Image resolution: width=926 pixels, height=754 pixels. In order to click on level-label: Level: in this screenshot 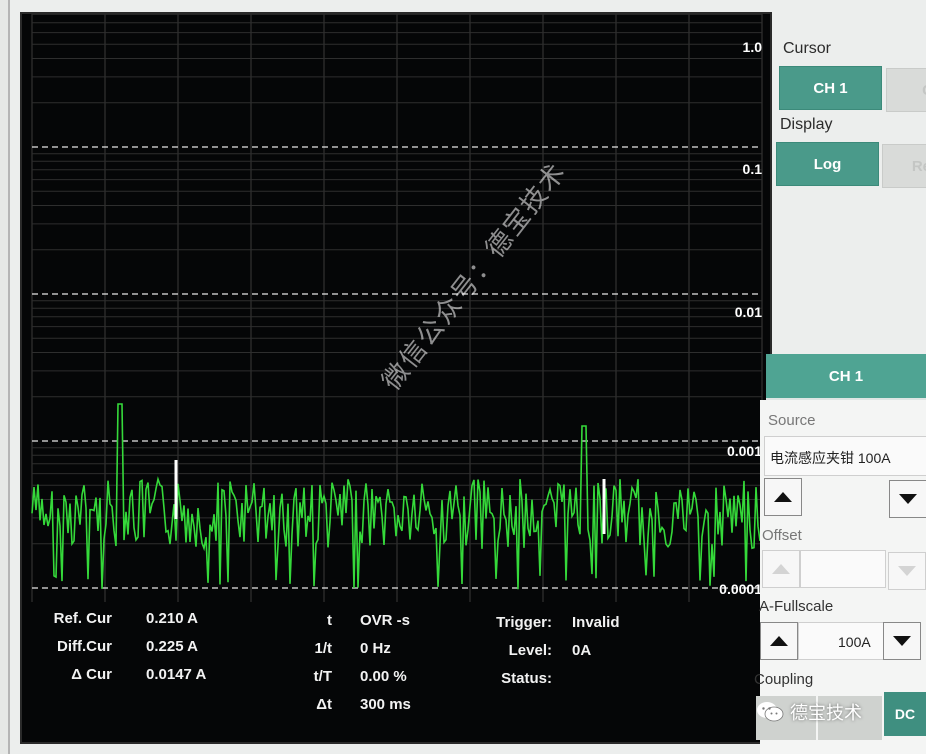, I will do `click(530, 650)`.